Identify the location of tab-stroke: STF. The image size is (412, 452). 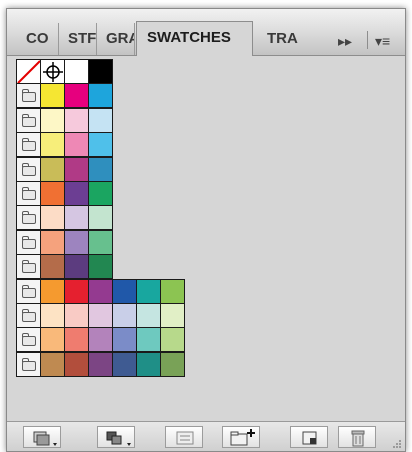
(78, 39).